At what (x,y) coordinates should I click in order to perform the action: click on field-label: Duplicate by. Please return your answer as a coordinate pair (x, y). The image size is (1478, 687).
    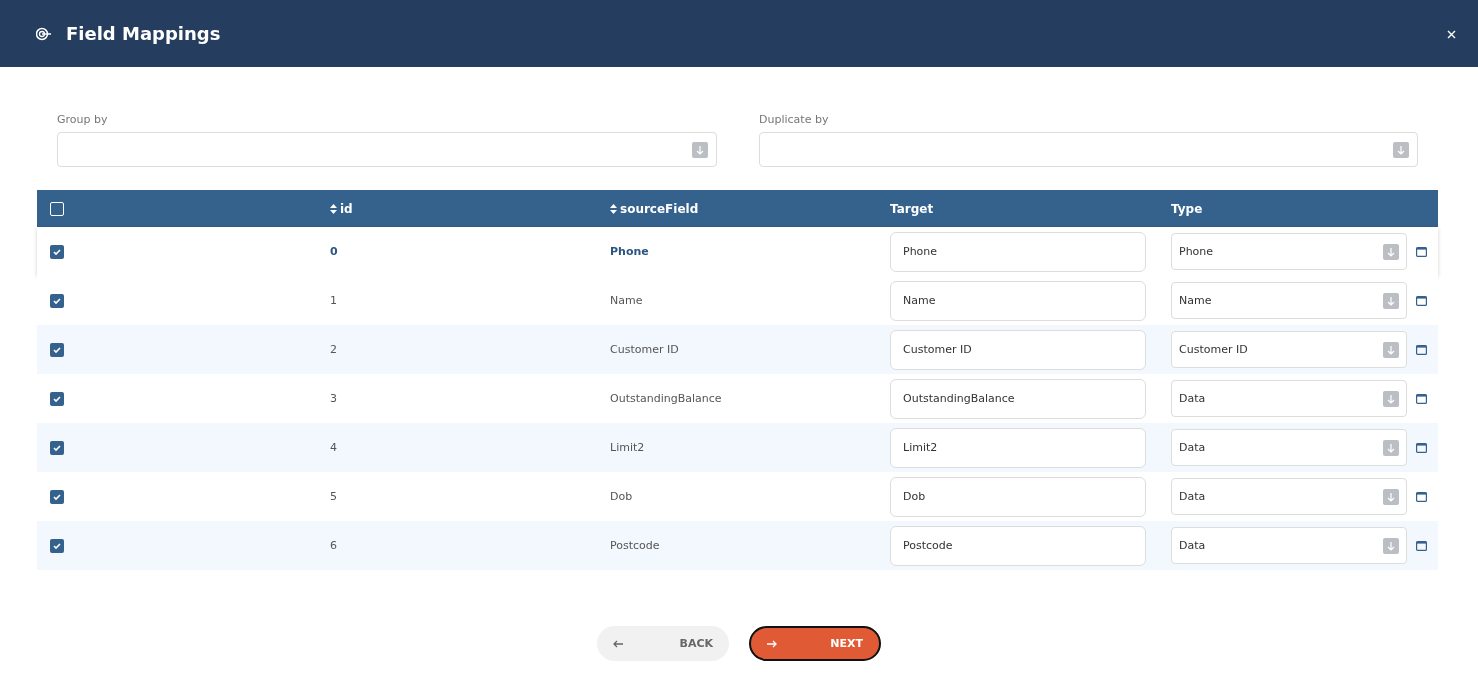
    Looking at the image, I should click on (794, 119).